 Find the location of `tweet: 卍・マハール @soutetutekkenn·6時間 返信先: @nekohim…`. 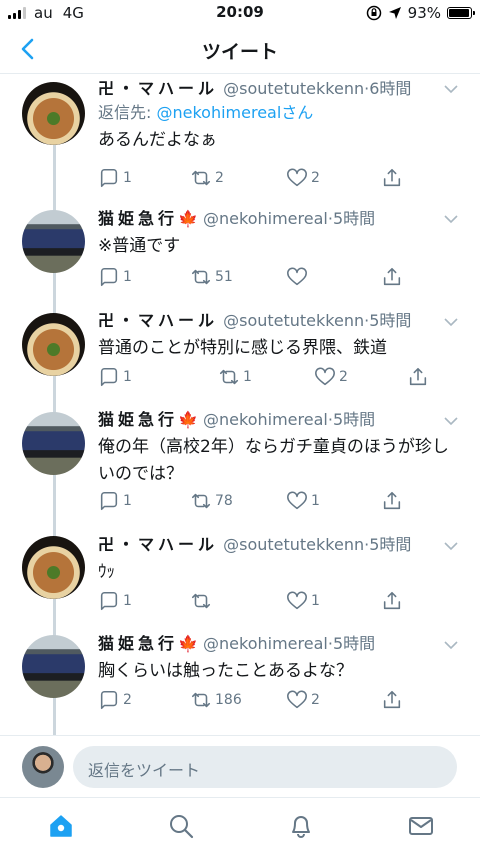

tweet: 卍・マハール @soutetutekkenn·6時間 返信先: @nekohim… is located at coordinates (240, 135).